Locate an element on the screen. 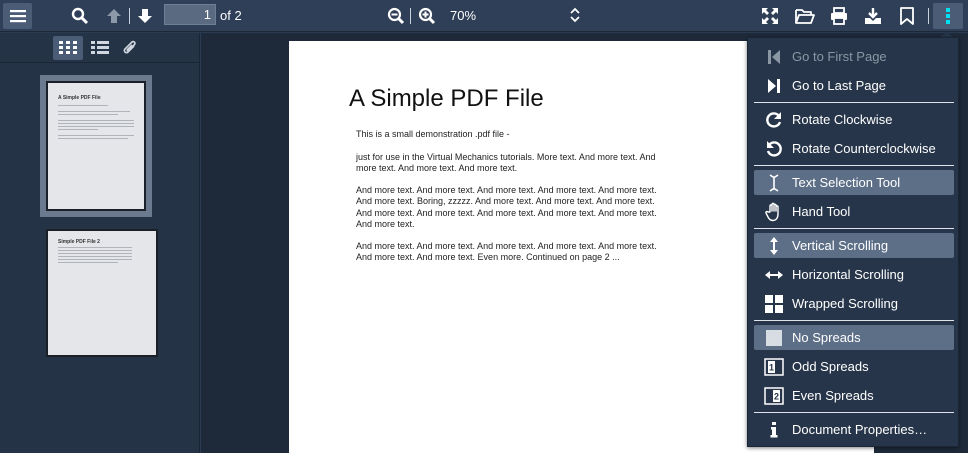  rotate-ccw-icon is located at coordinates (774, 149).